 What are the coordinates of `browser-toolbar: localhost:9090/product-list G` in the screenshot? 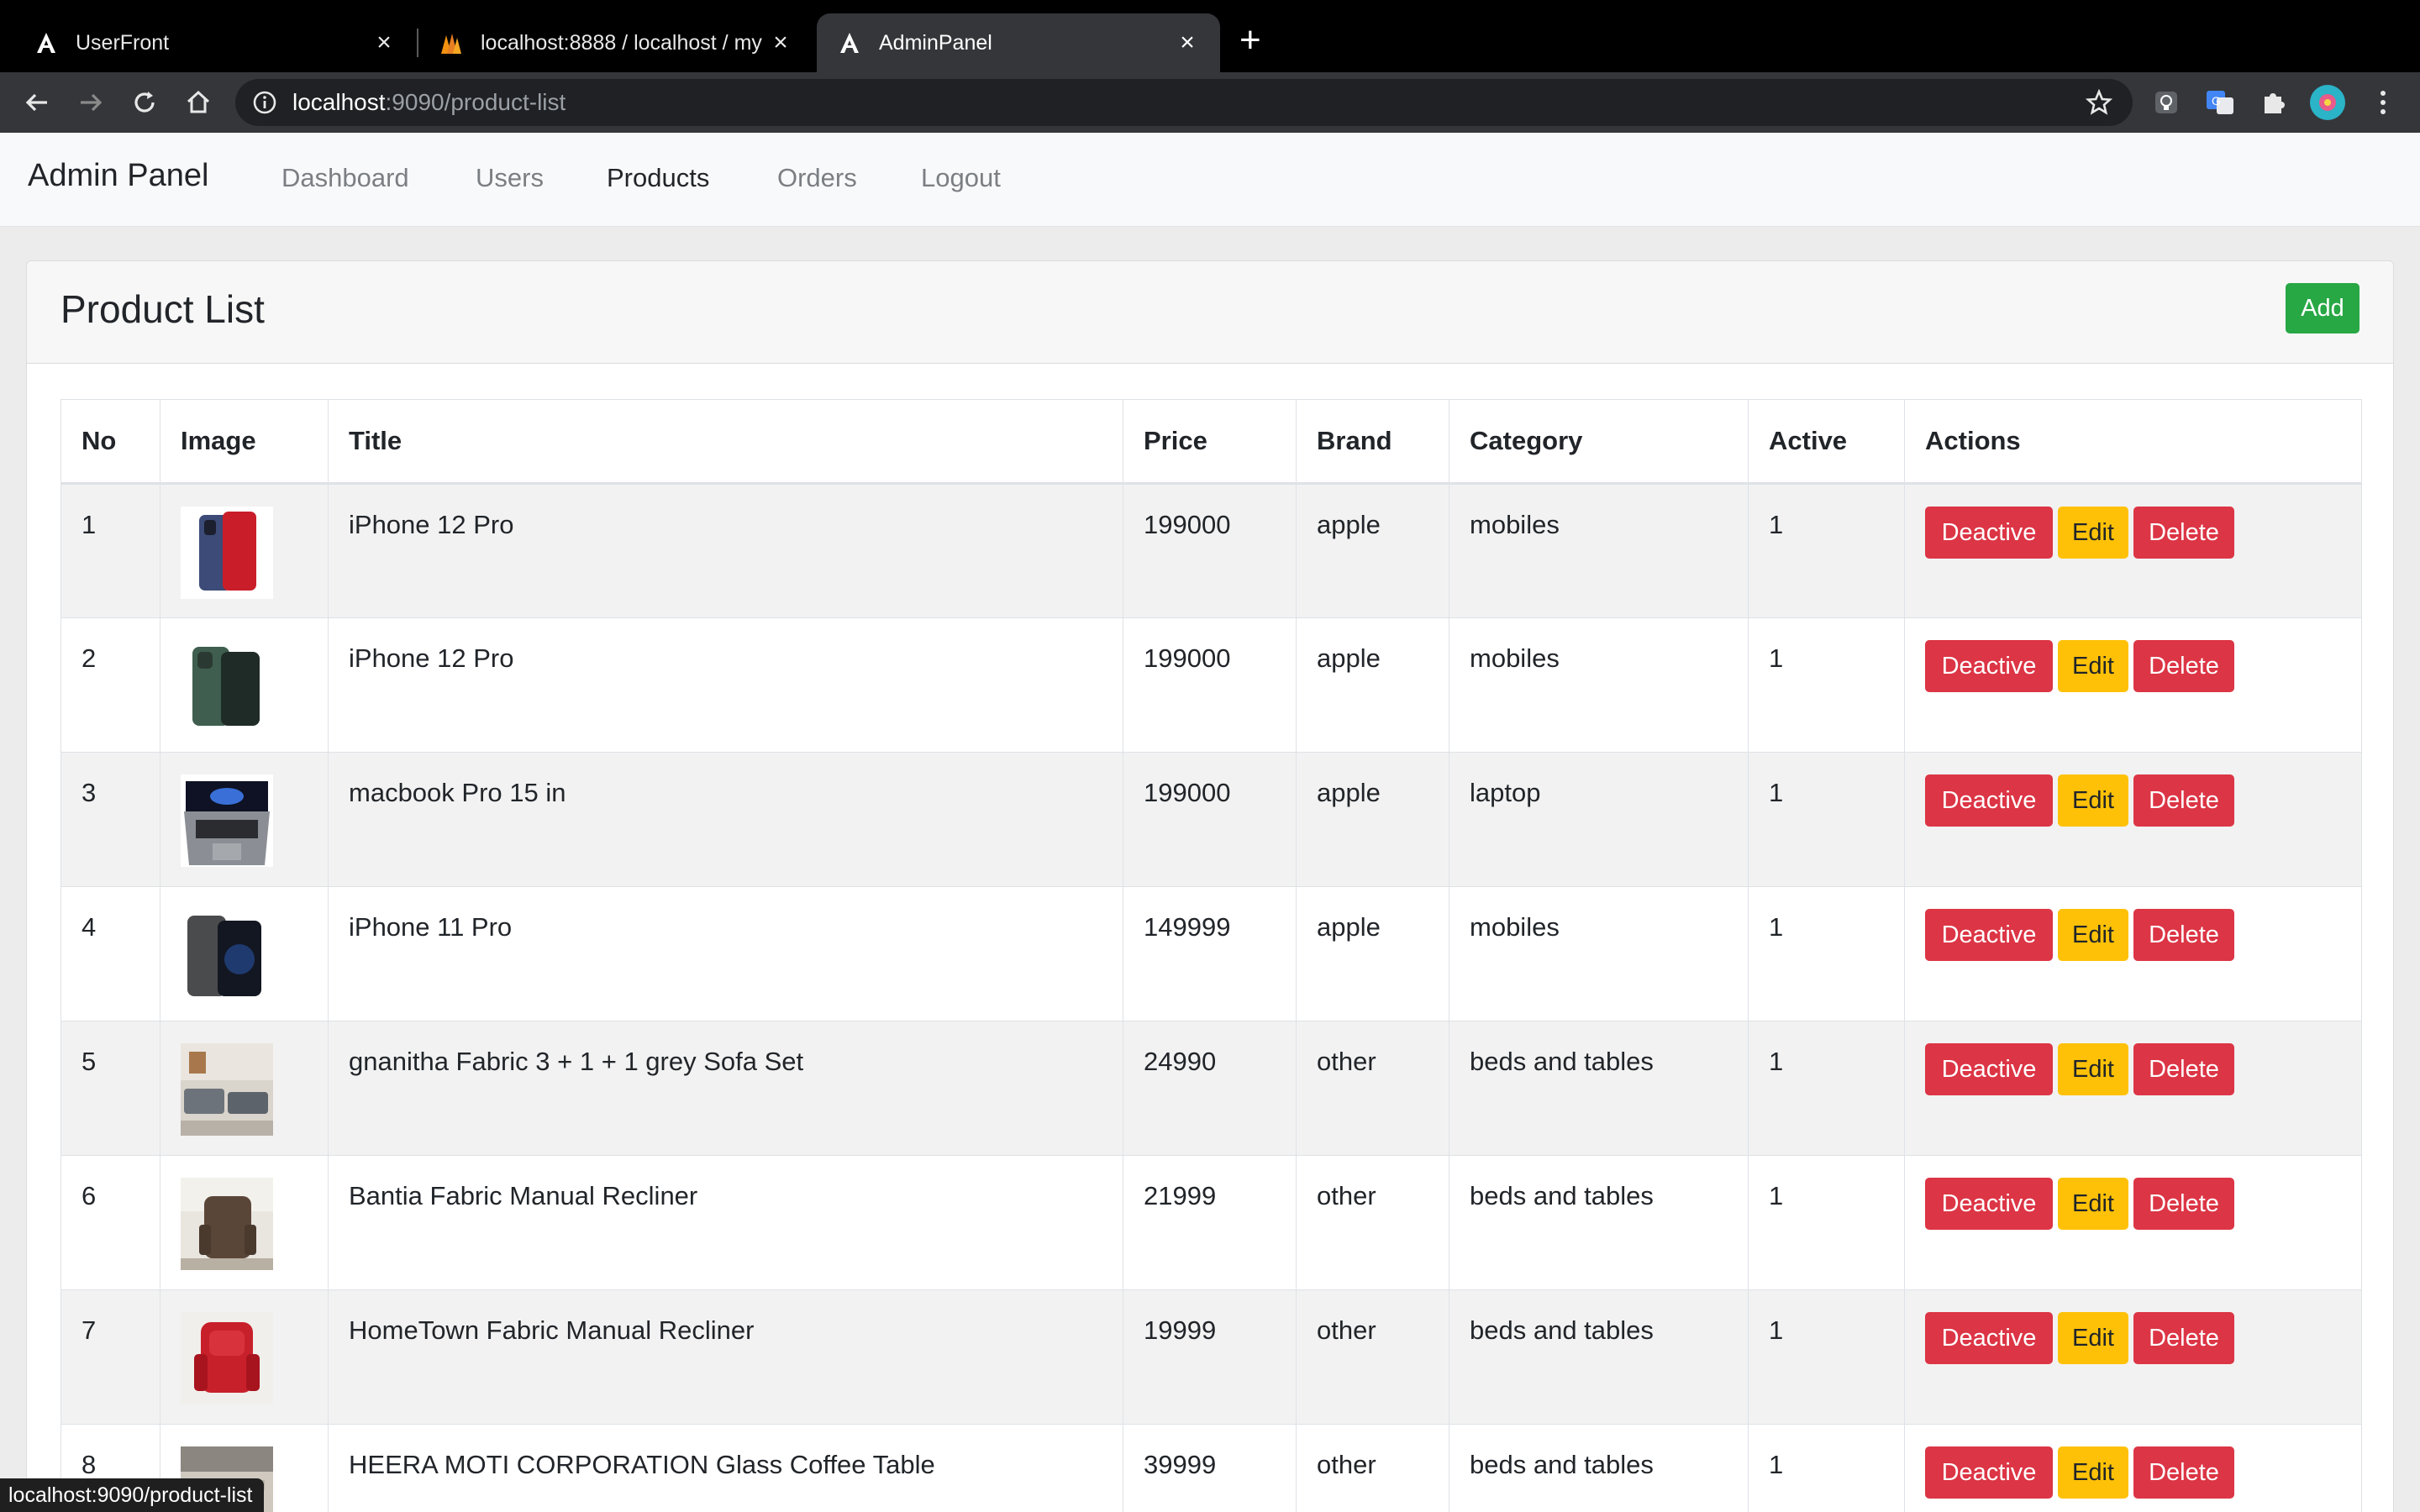 It's located at (1210, 102).